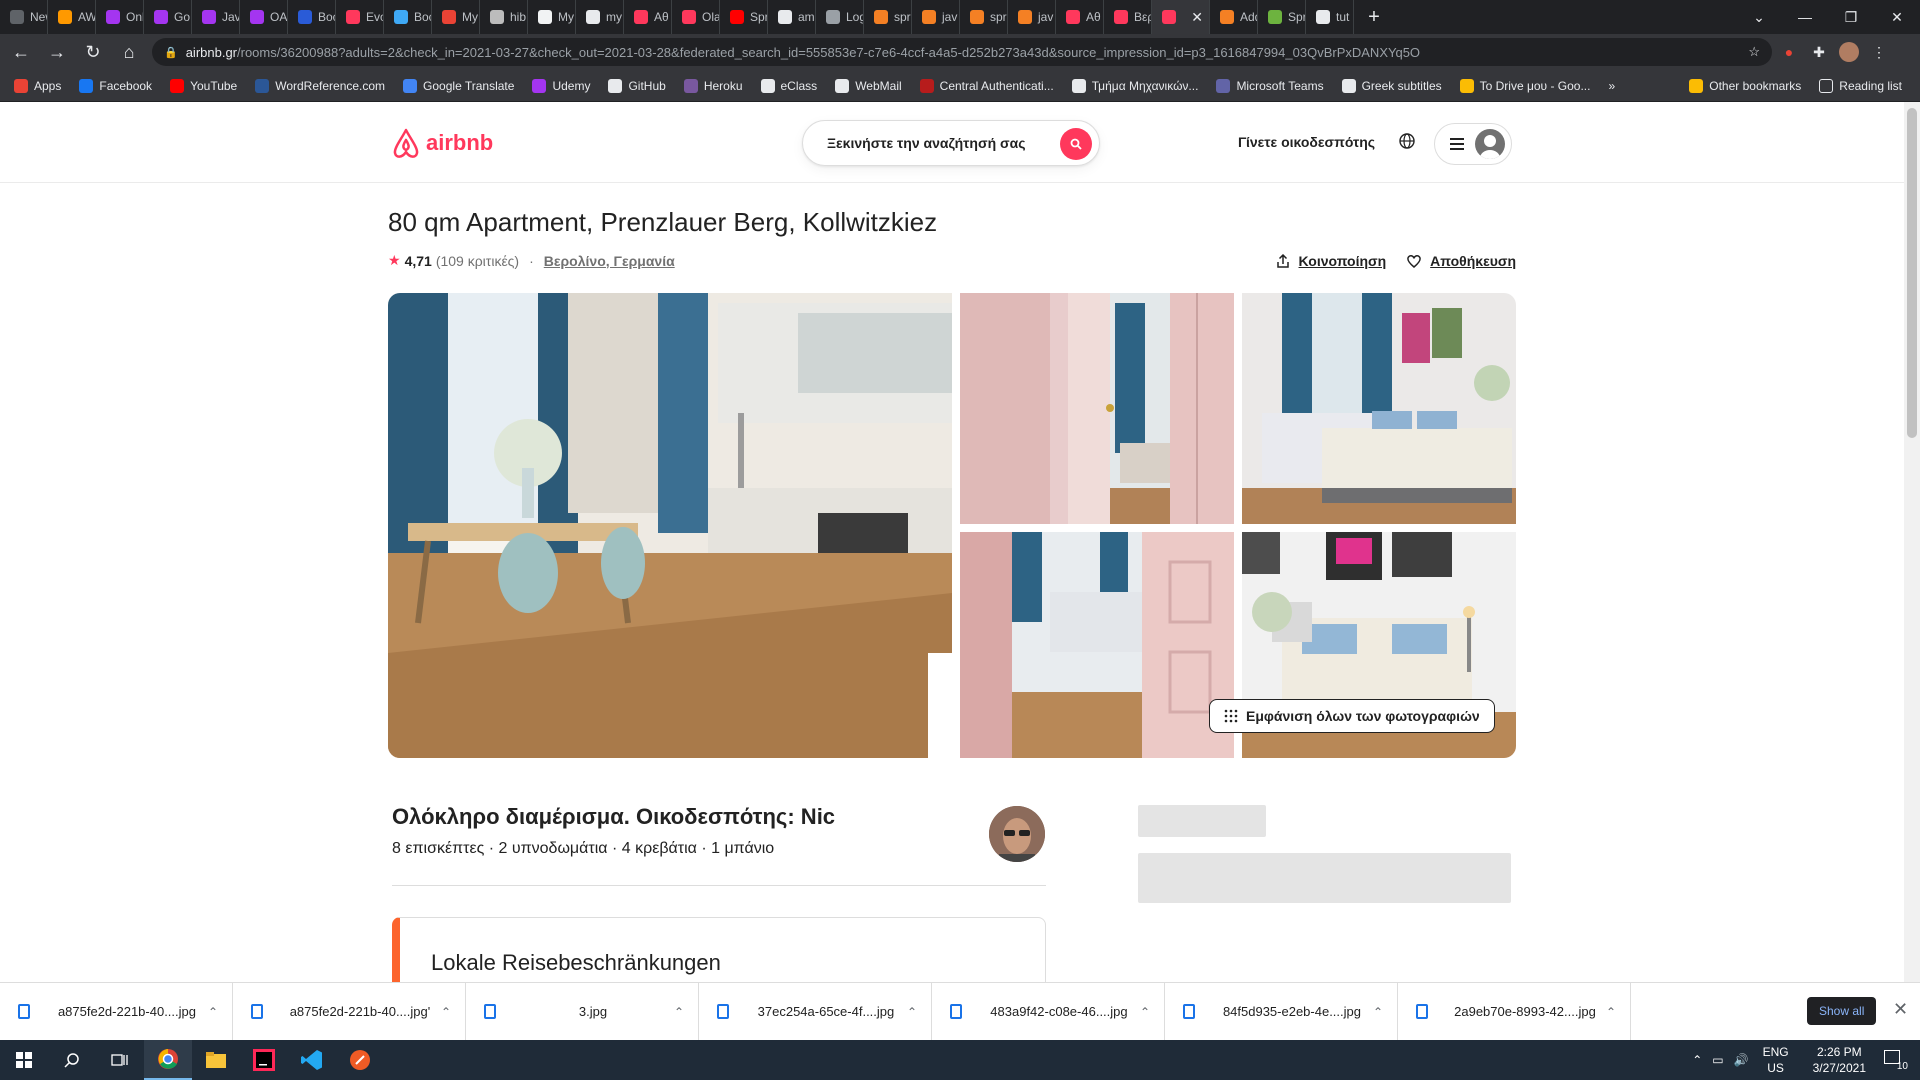  What do you see at coordinates (441, 143) in the screenshot?
I see `airbnb-logo: airbnb` at bounding box center [441, 143].